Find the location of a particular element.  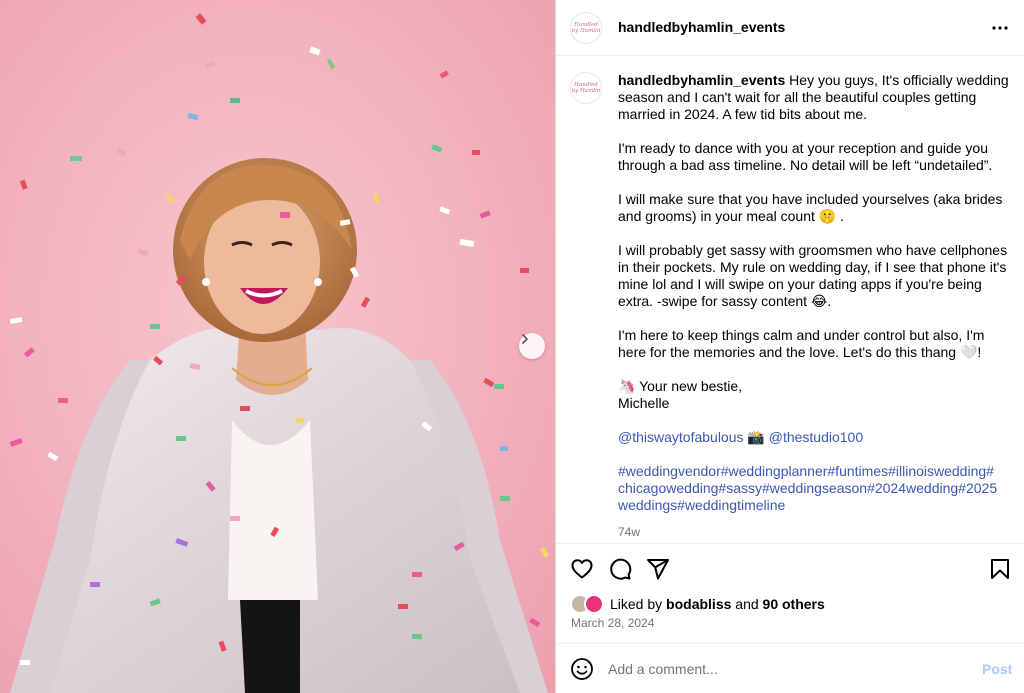

post-date: March 28, 2024 is located at coordinates (613, 623).